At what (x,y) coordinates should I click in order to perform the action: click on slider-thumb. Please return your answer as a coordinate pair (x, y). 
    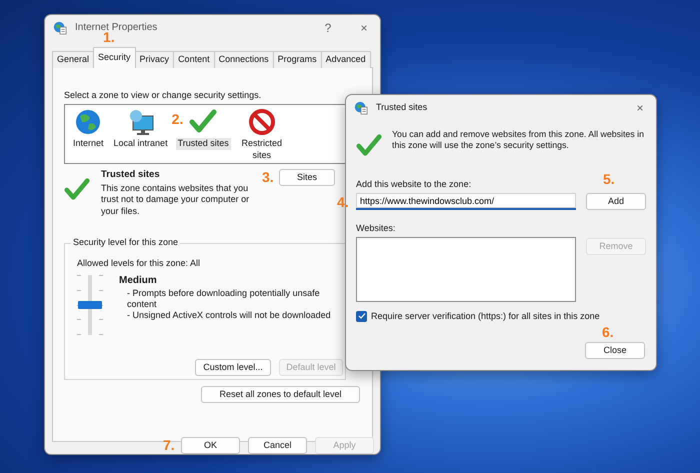
    Looking at the image, I should click on (90, 305).